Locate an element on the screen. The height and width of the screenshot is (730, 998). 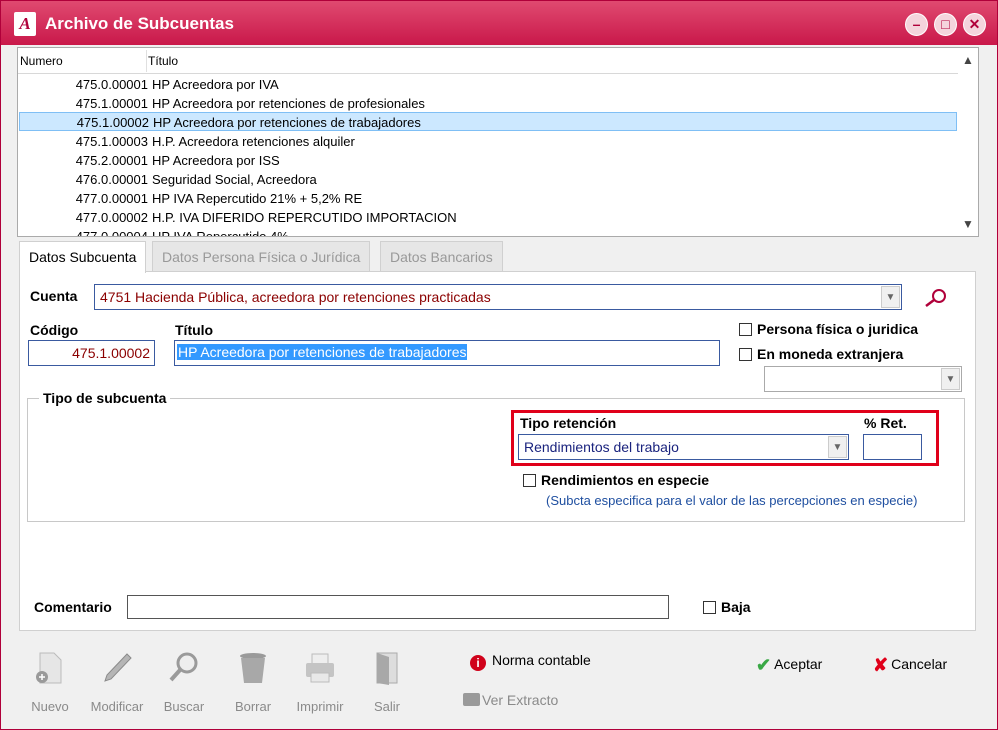
baja-checkbox: Baja is located at coordinates (727, 607).